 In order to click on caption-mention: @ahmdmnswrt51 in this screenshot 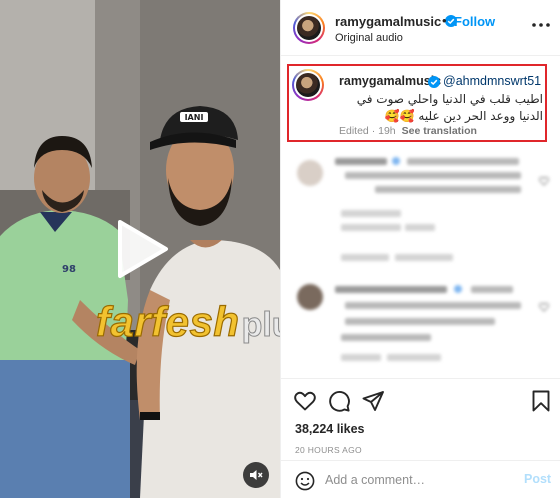, I will do `click(492, 81)`.